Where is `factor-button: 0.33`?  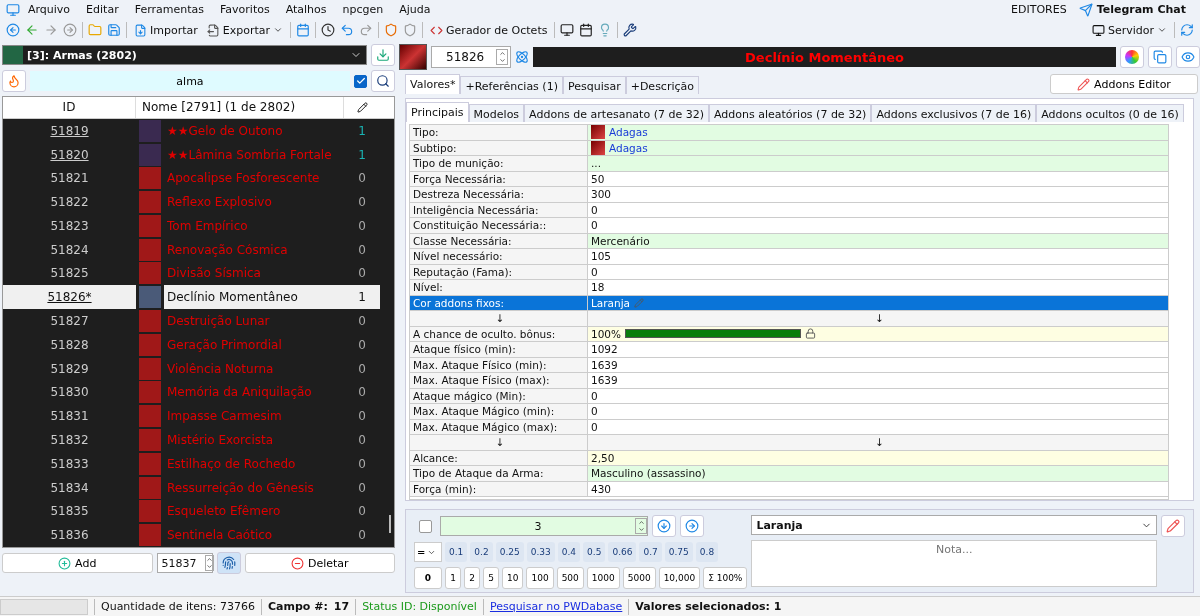 factor-button: 0.33 is located at coordinates (540, 552).